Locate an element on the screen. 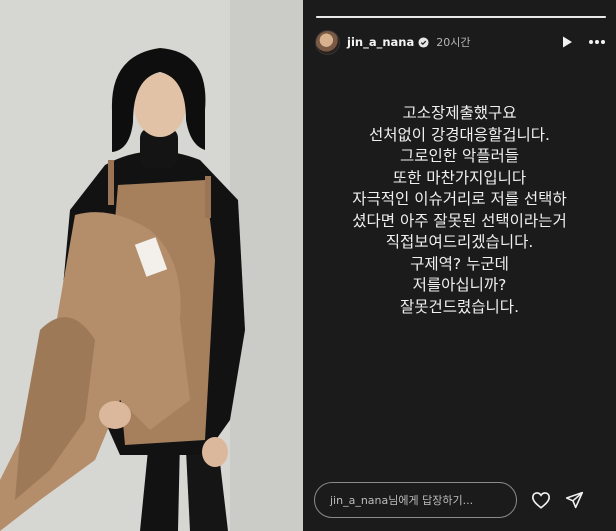 The height and width of the screenshot is (531, 616). more-options-icon is located at coordinates (597, 42).